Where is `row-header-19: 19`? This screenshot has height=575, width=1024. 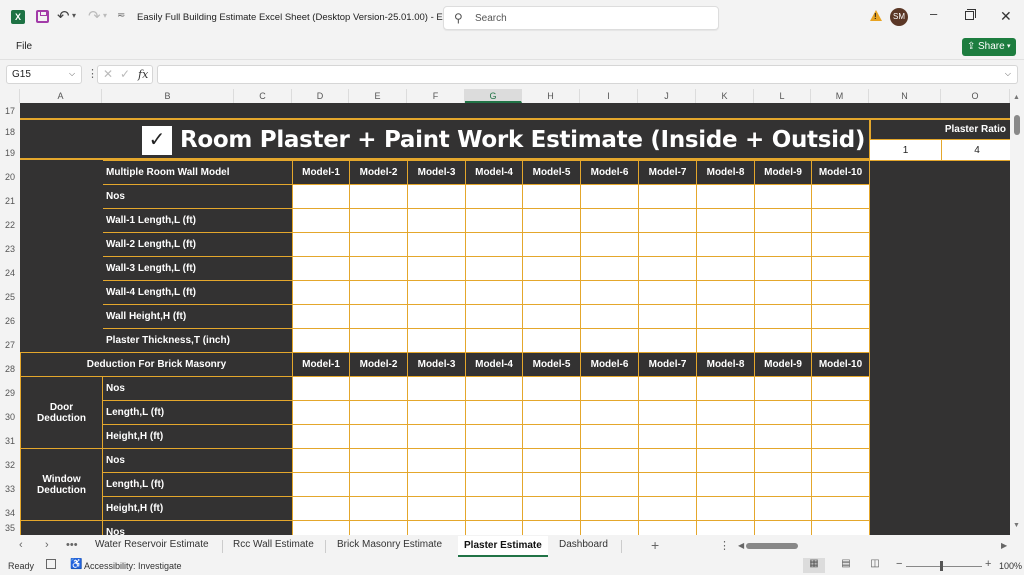 row-header-19: 19 is located at coordinates (10, 153).